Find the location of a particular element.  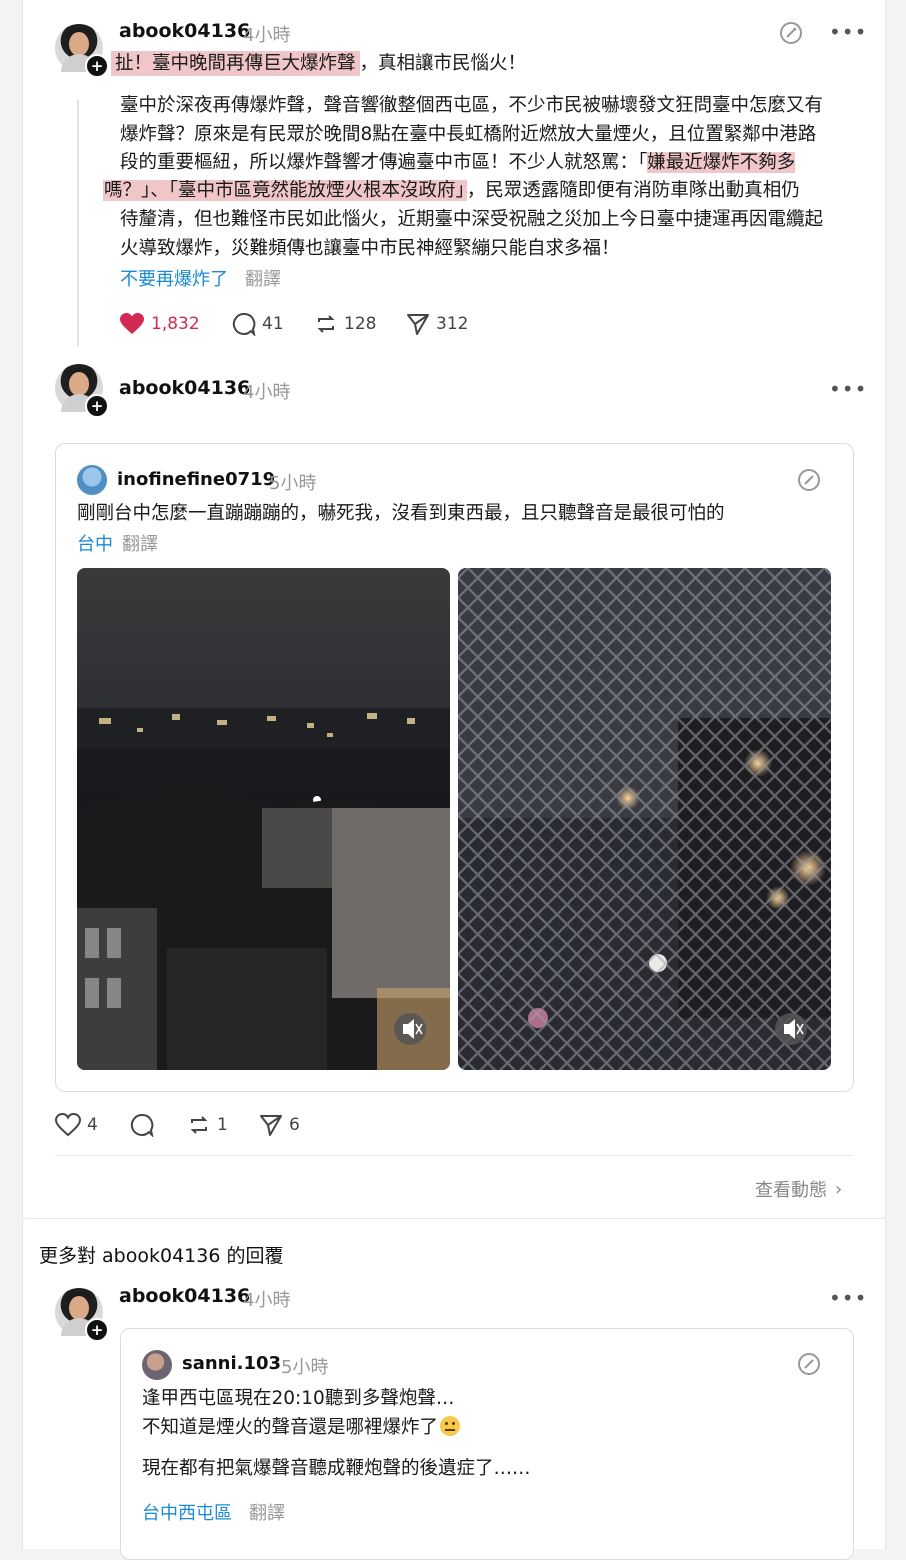

view-activity-link: 查看動態 › is located at coordinates (798, 1189).